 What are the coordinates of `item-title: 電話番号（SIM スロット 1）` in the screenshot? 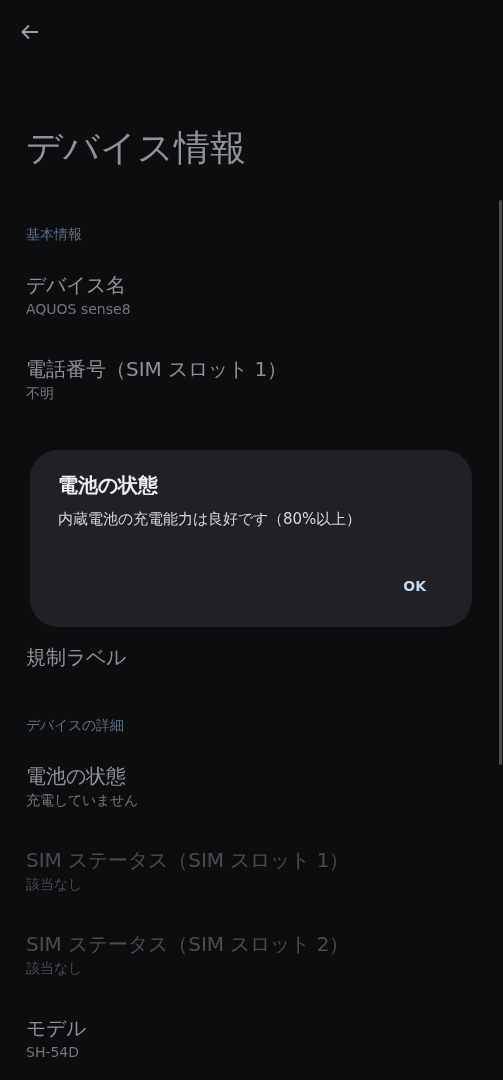 It's located at (157, 369).